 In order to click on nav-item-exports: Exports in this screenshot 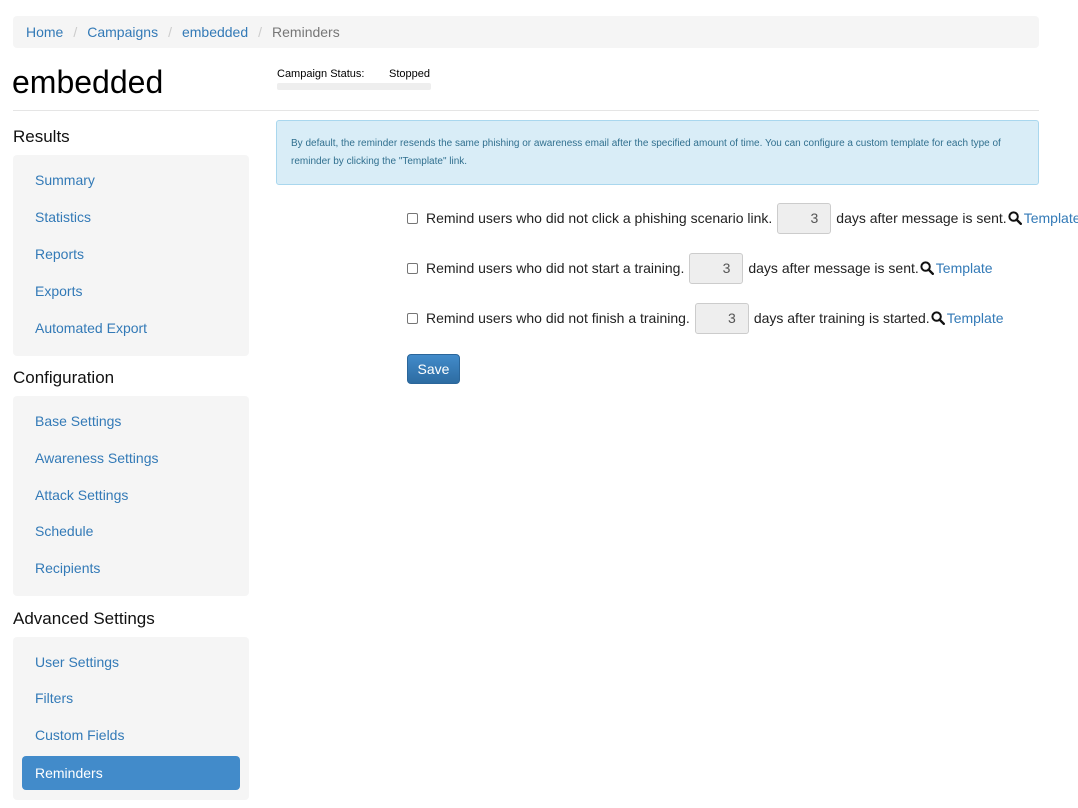, I will do `click(131, 291)`.